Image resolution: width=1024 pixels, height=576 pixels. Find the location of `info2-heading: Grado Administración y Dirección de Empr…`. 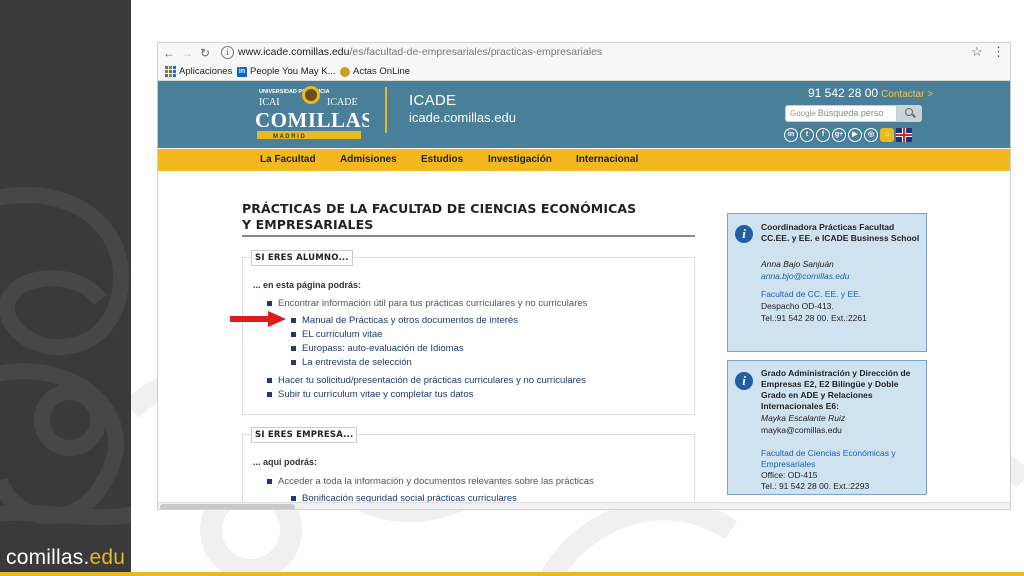

info2-heading: Grado Administración y Dirección de Empr… is located at coordinates (836, 389).